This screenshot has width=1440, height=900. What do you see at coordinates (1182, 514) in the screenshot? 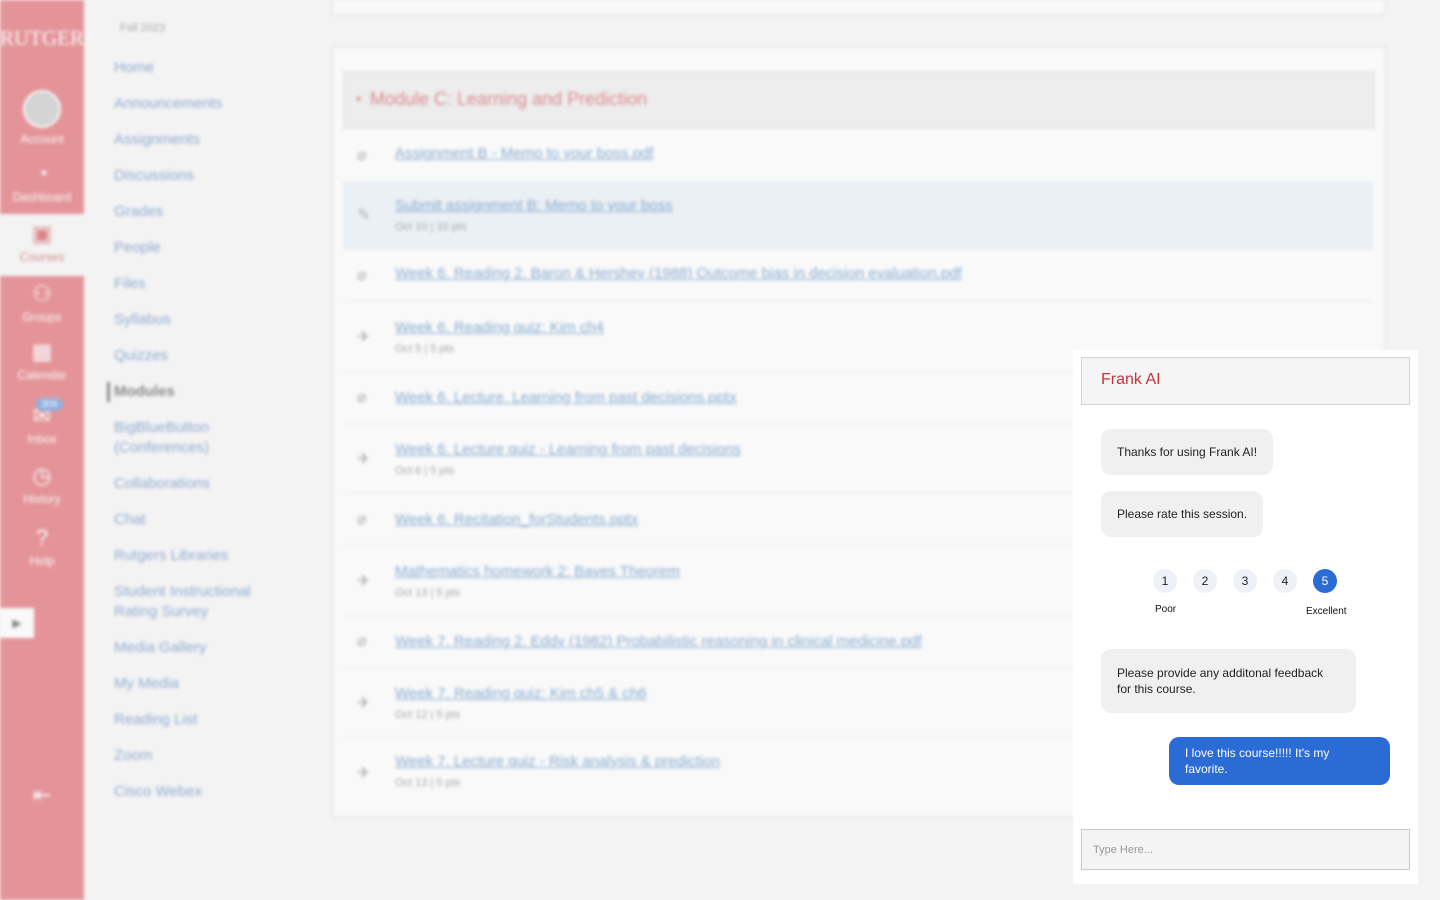
I see `bot-message: Please rate this session.` at bounding box center [1182, 514].